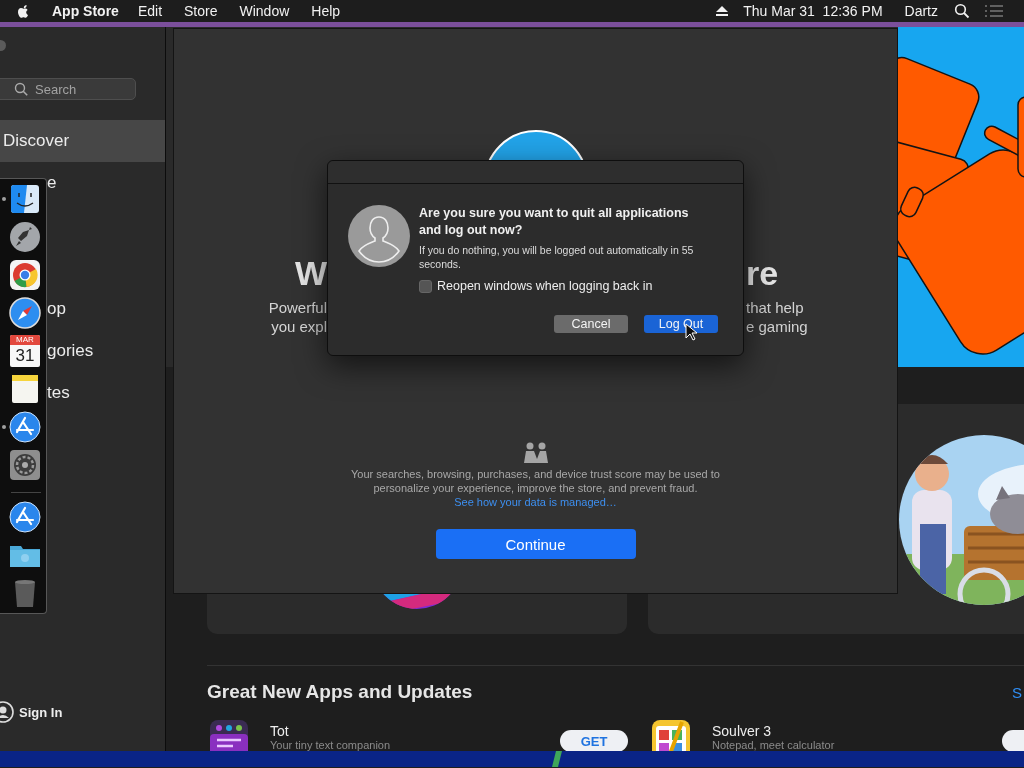 This screenshot has width=1024, height=768. What do you see at coordinates (921, 11) in the screenshot?
I see `user-name: Dartz` at bounding box center [921, 11].